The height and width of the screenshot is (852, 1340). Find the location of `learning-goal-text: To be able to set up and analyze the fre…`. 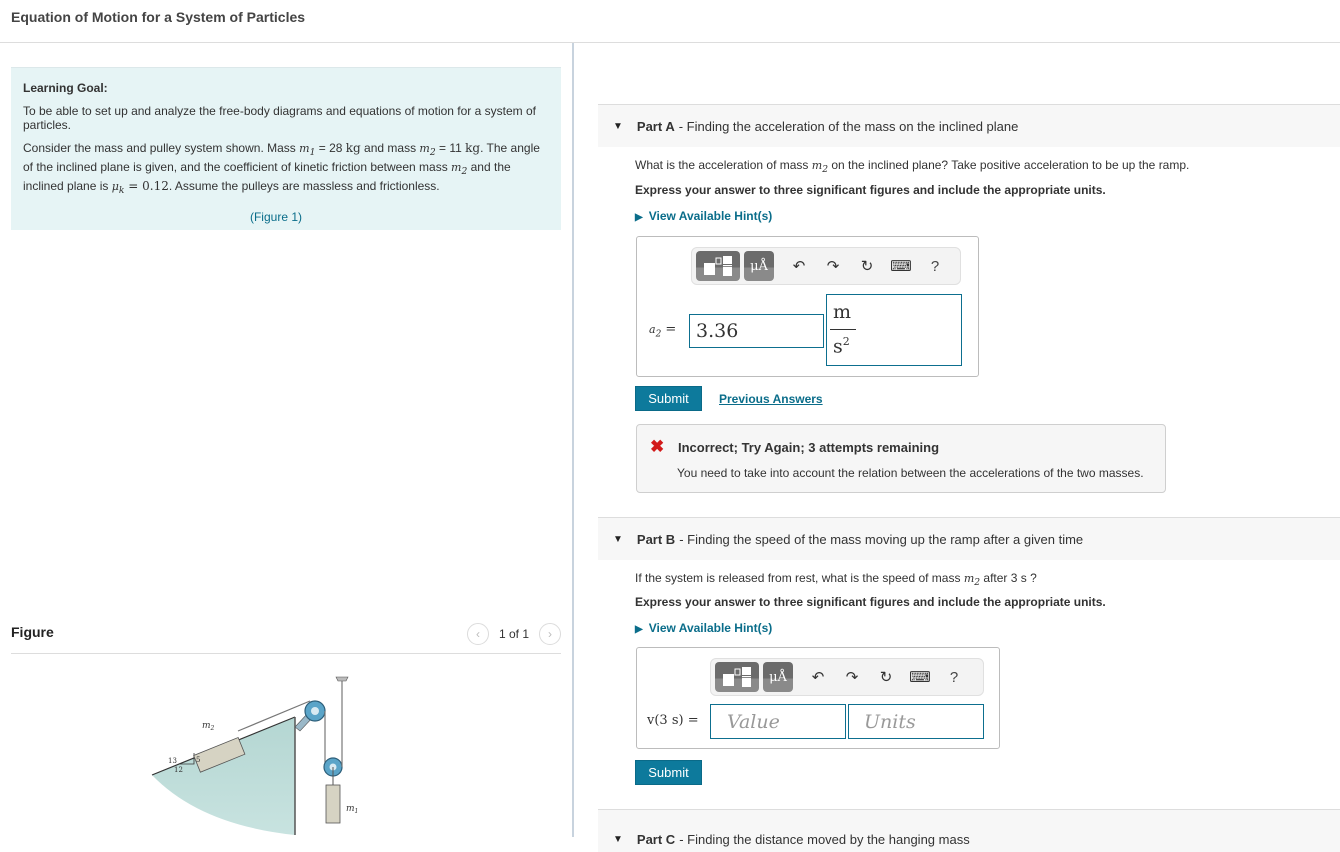

learning-goal-text: To be able to set up and analyze the fre… is located at coordinates (279, 118).